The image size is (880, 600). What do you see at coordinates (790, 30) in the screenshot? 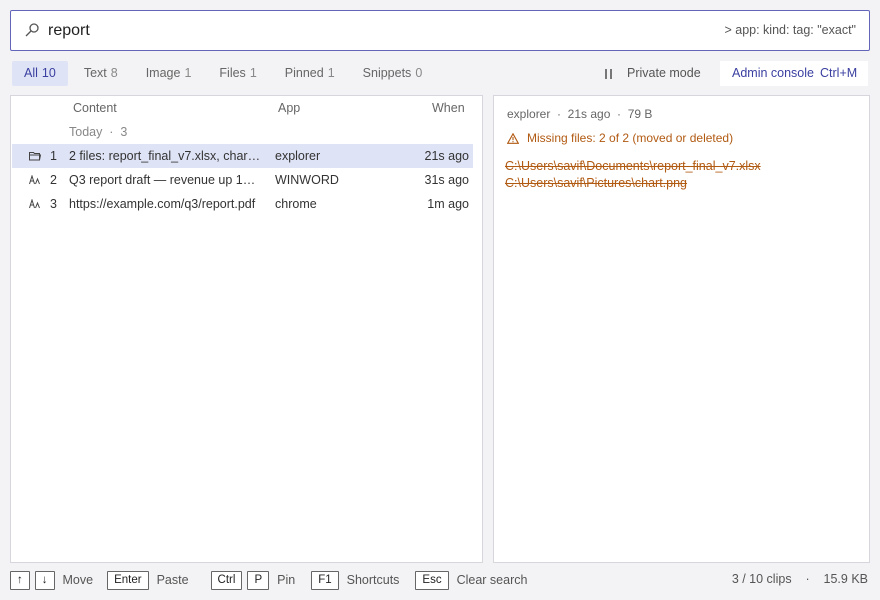
I see `search-syntax-hint: > app: kind: tag: "exact"` at bounding box center [790, 30].